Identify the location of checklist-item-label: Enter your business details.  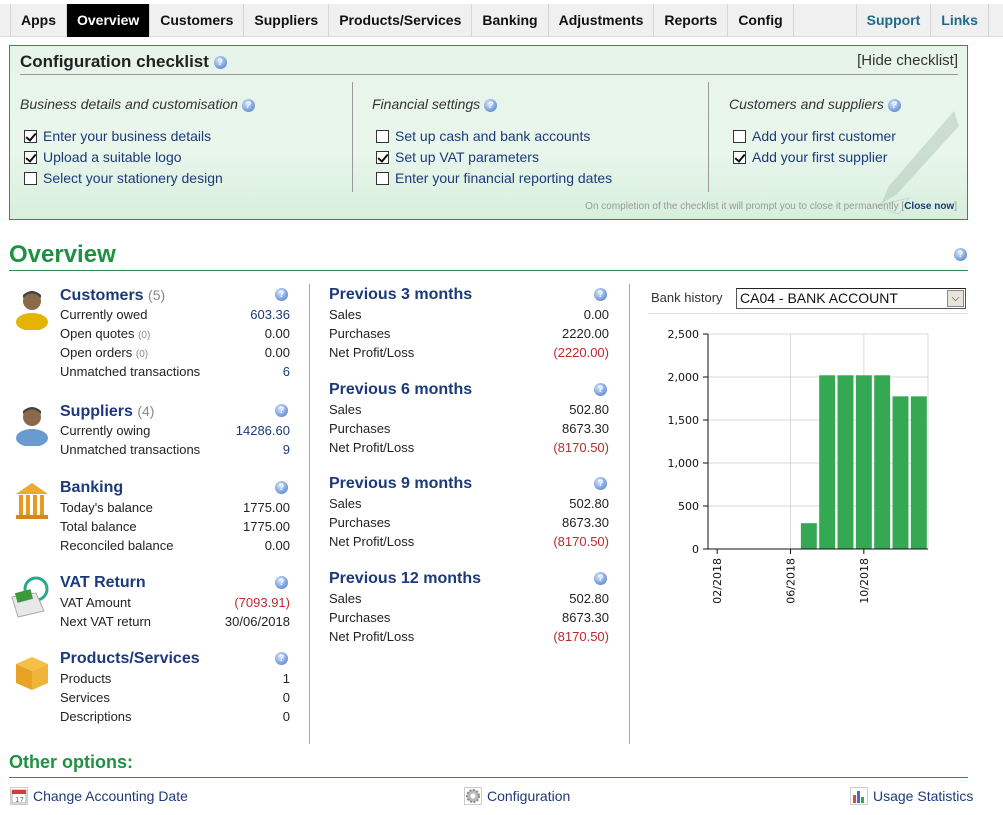
(127, 136).